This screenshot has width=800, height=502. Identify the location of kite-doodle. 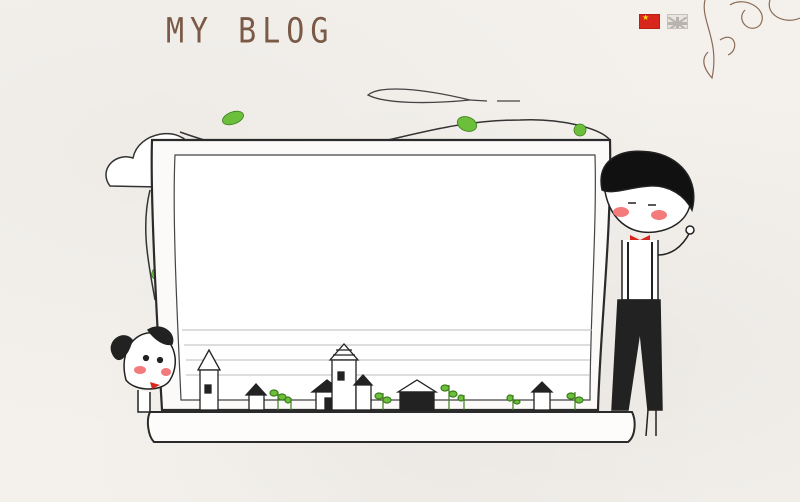
(443, 96).